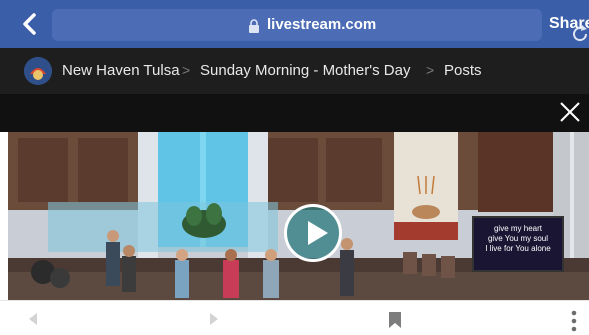  What do you see at coordinates (214, 319) in the screenshot?
I see `forward-arrow-icon` at bounding box center [214, 319].